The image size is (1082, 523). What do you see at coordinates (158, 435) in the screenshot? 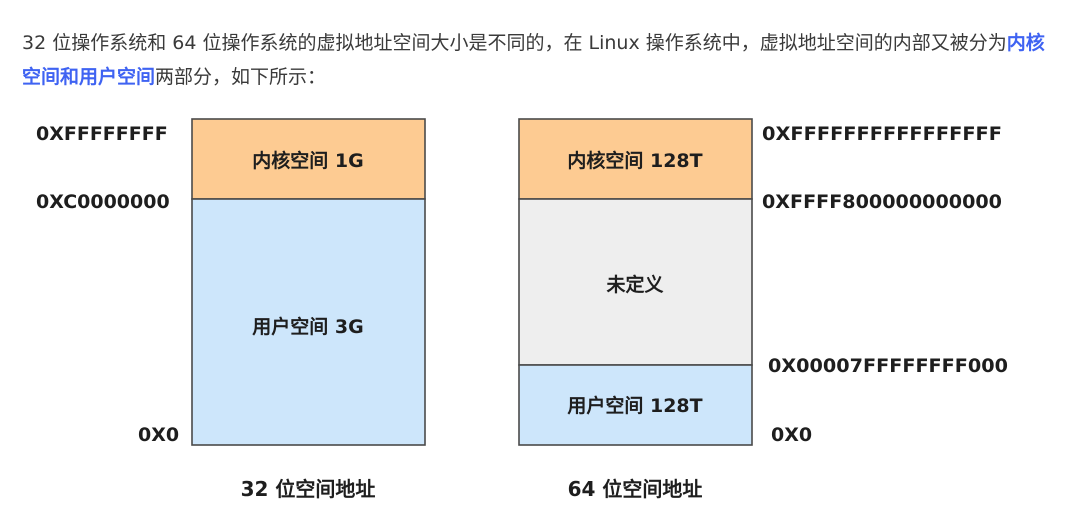
I see `addr-bottom-32: 0X0` at bounding box center [158, 435].